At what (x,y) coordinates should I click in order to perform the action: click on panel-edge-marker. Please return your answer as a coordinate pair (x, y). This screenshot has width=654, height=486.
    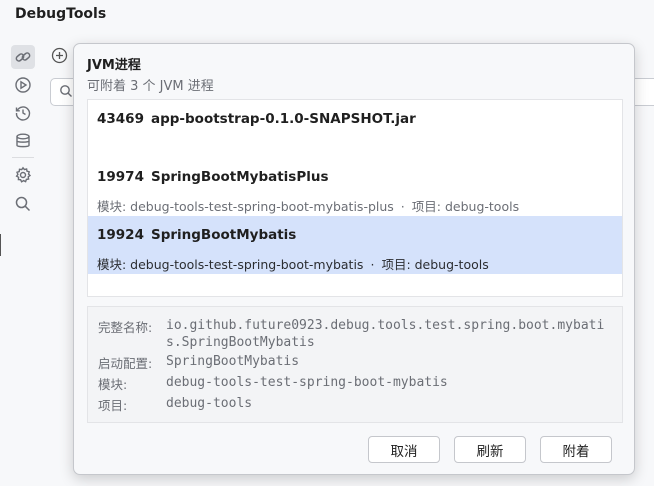
    Looking at the image, I should click on (1, 245).